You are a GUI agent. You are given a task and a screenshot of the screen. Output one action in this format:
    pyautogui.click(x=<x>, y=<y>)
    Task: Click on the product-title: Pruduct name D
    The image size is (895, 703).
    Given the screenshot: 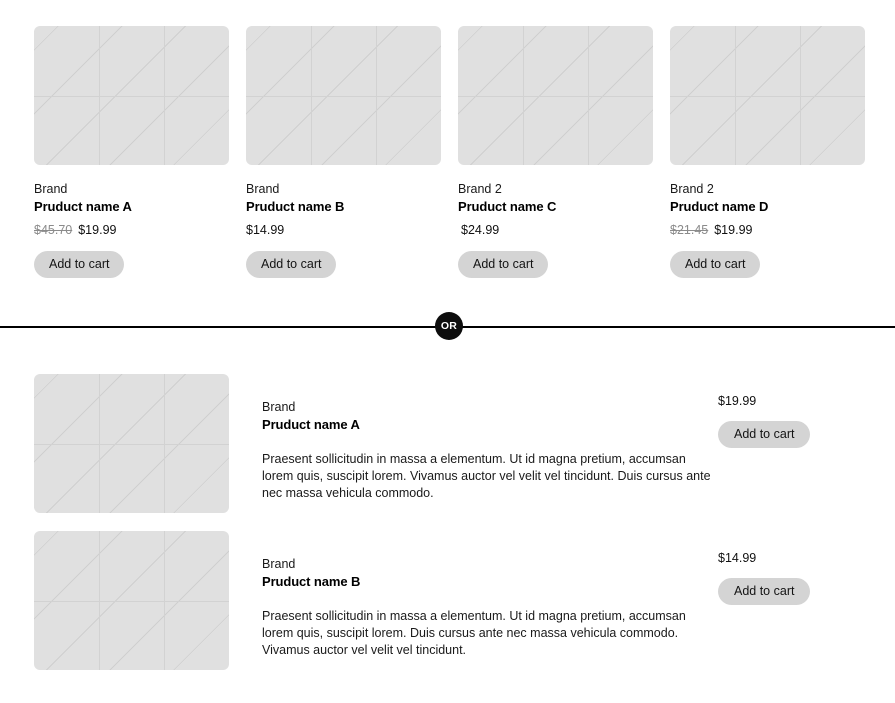 What is the action you would take?
    pyautogui.click(x=719, y=206)
    